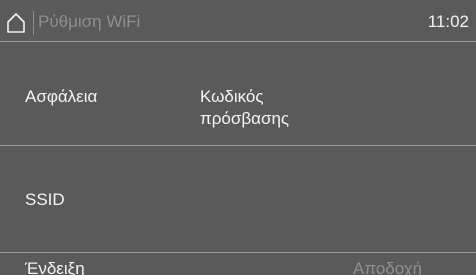 This screenshot has width=476, height=275. Describe the element at coordinates (238, 264) in the screenshot. I see `footer-bar: Ένδειξη Αποδοχή` at that location.